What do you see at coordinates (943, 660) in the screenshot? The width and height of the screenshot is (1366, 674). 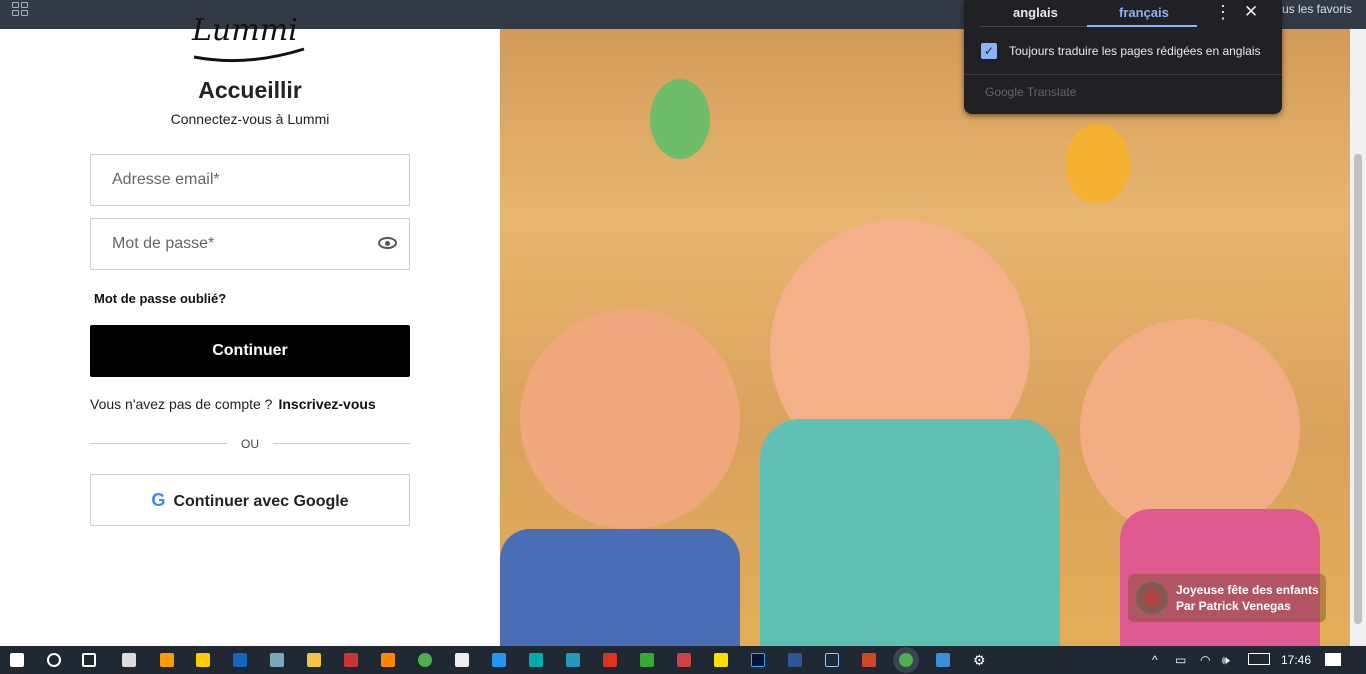 I see `photos-icon` at bounding box center [943, 660].